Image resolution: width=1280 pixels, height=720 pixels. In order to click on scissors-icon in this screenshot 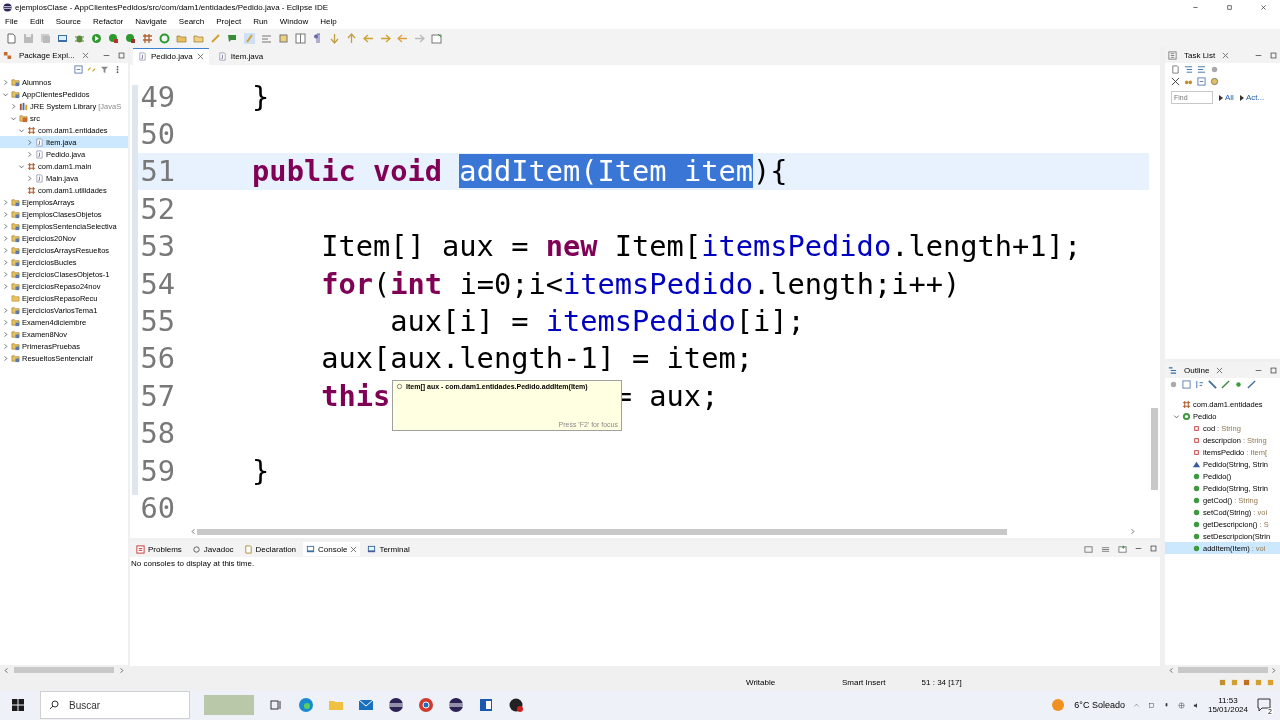, I will do `click(1175, 81)`.